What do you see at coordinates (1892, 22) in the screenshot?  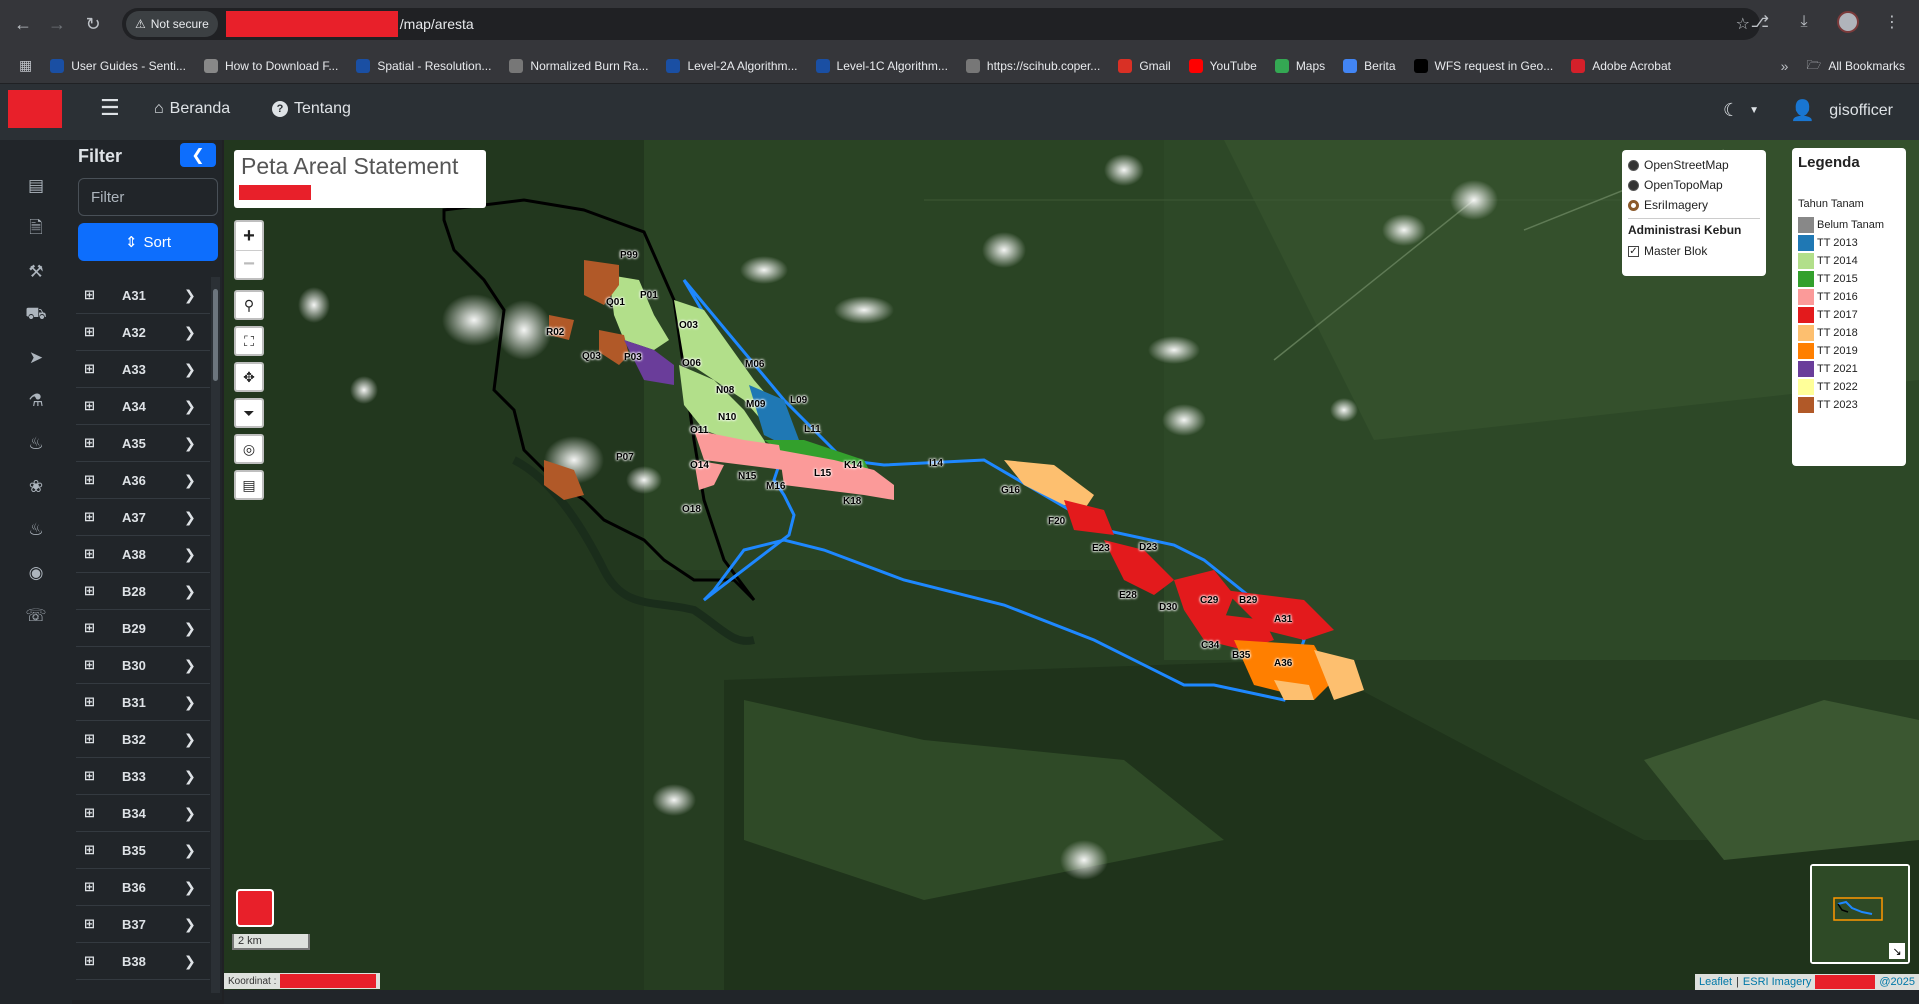 I see `chrome-menu-icon: ⋮` at bounding box center [1892, 22].